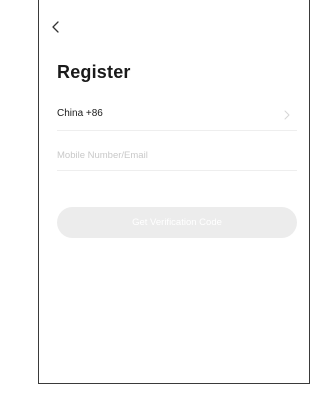 The height and width of the screenshot is (412, 320). I want to click on back-button, so click(56, 27).